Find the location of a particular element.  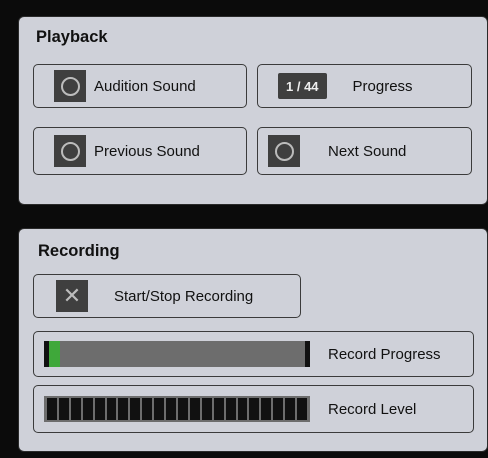

next-circle-icon is located at coordinates (284, 151).